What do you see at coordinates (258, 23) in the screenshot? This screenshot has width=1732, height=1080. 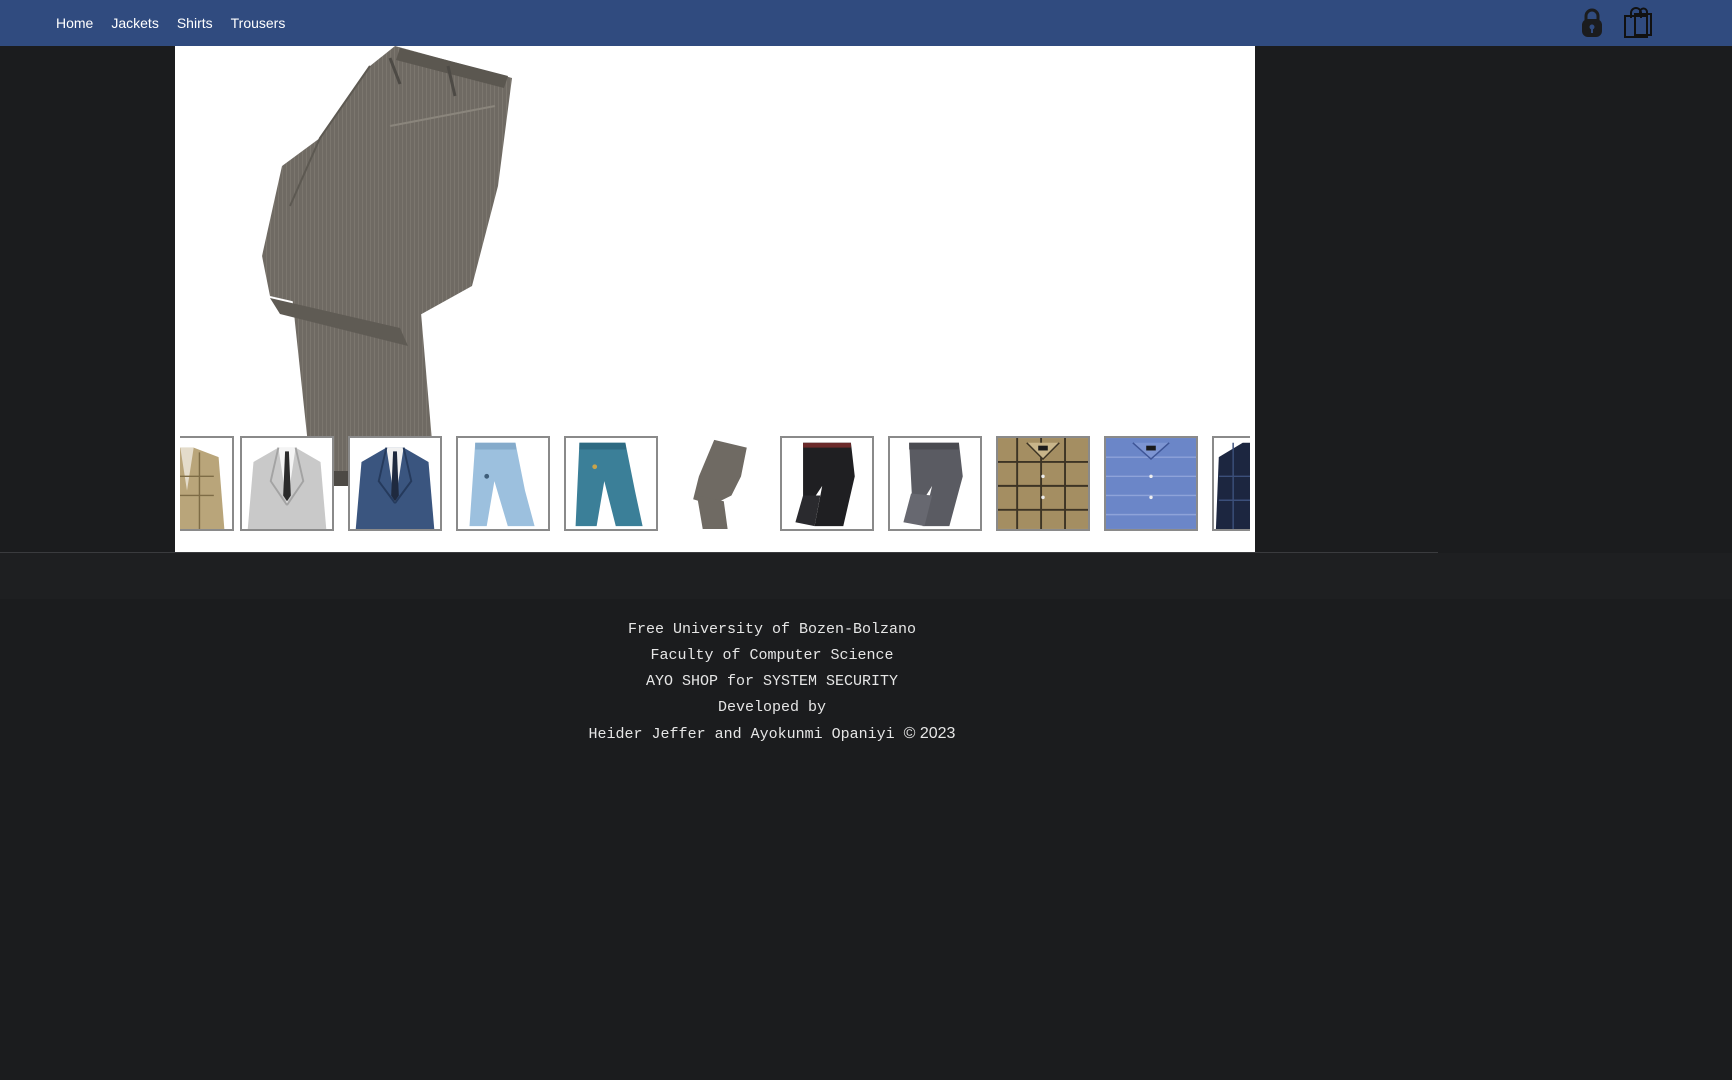 I see `nav-link-trousers: Trousers` at bounding box center [258, 23].